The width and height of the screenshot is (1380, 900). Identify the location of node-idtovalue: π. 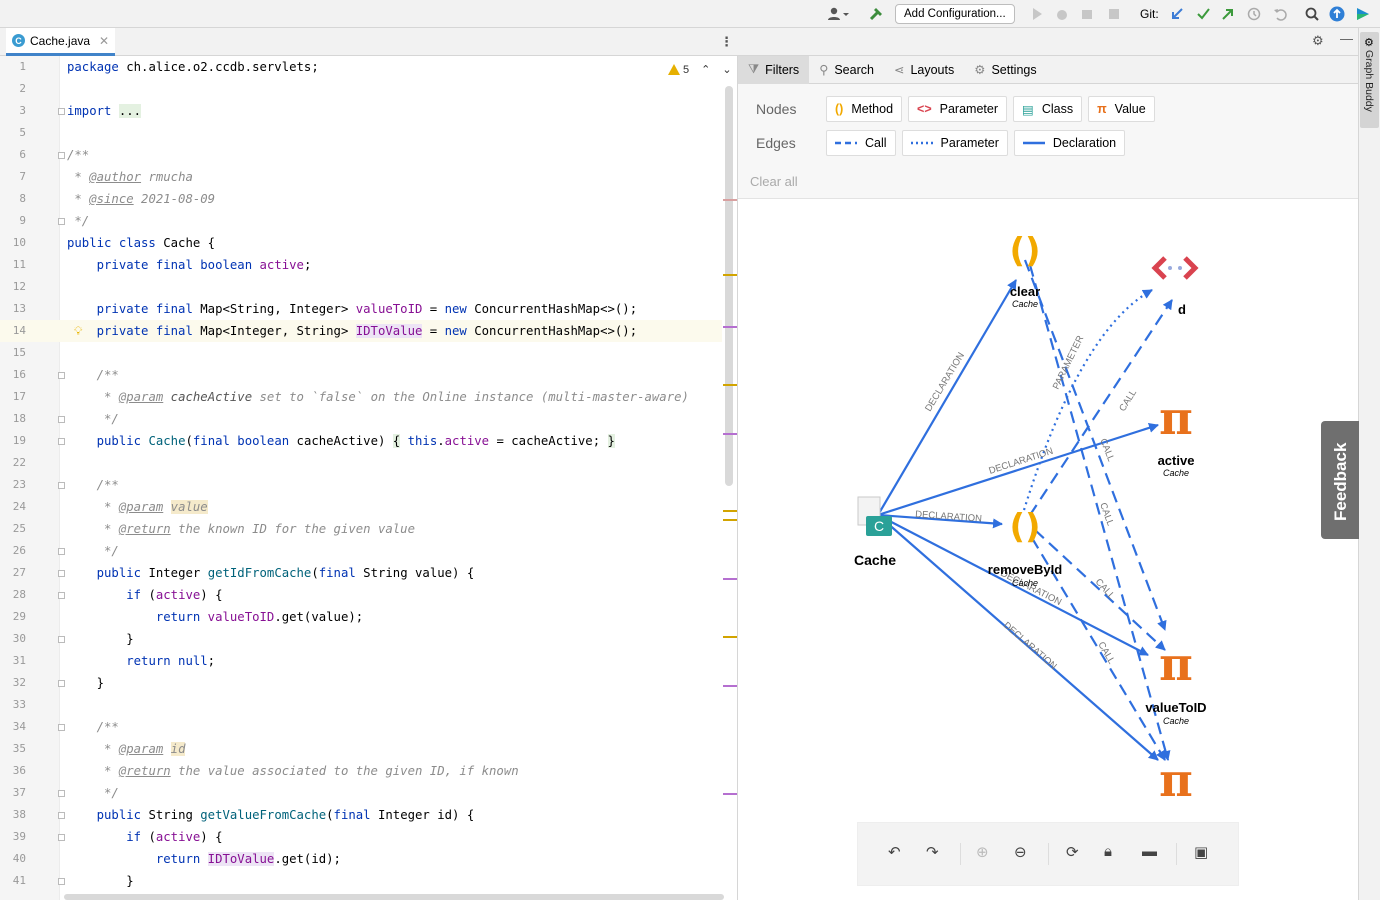
(1176, 780).